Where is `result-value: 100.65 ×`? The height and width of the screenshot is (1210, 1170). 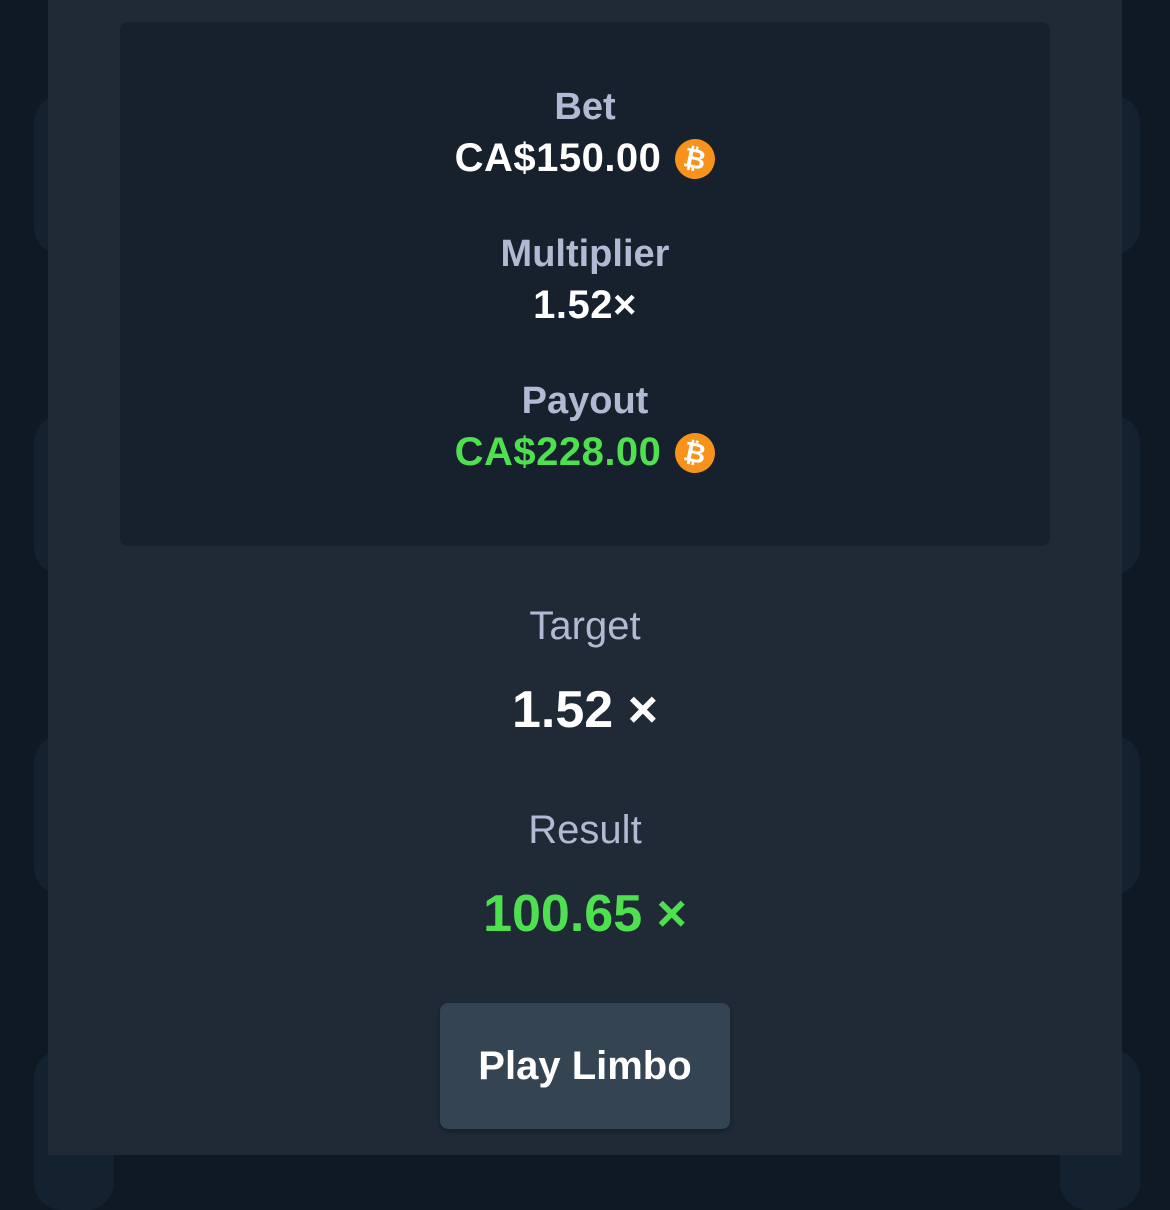
result-value: 100.65 × is located at coordinates (585, 914).